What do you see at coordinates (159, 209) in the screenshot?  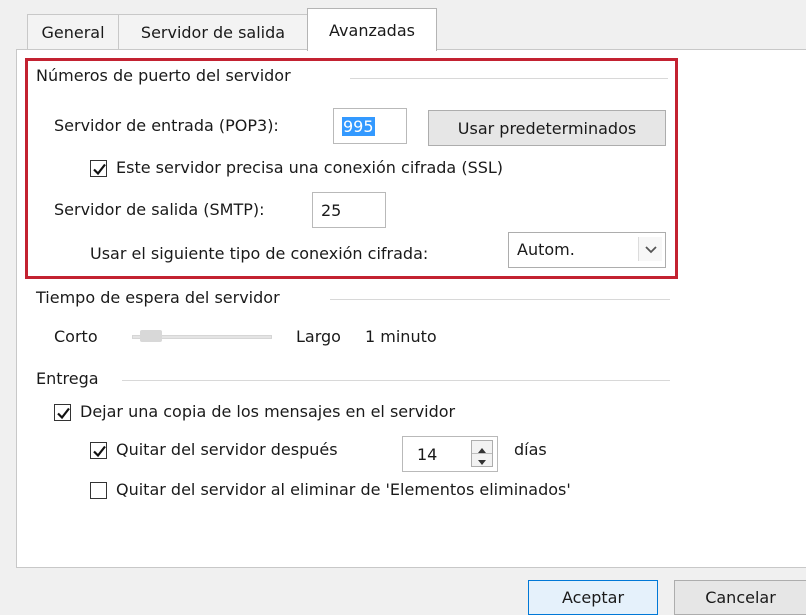 I see `outgoing-port-label: Servidor de salida (SMTP):` at bounding box center [159, 209].